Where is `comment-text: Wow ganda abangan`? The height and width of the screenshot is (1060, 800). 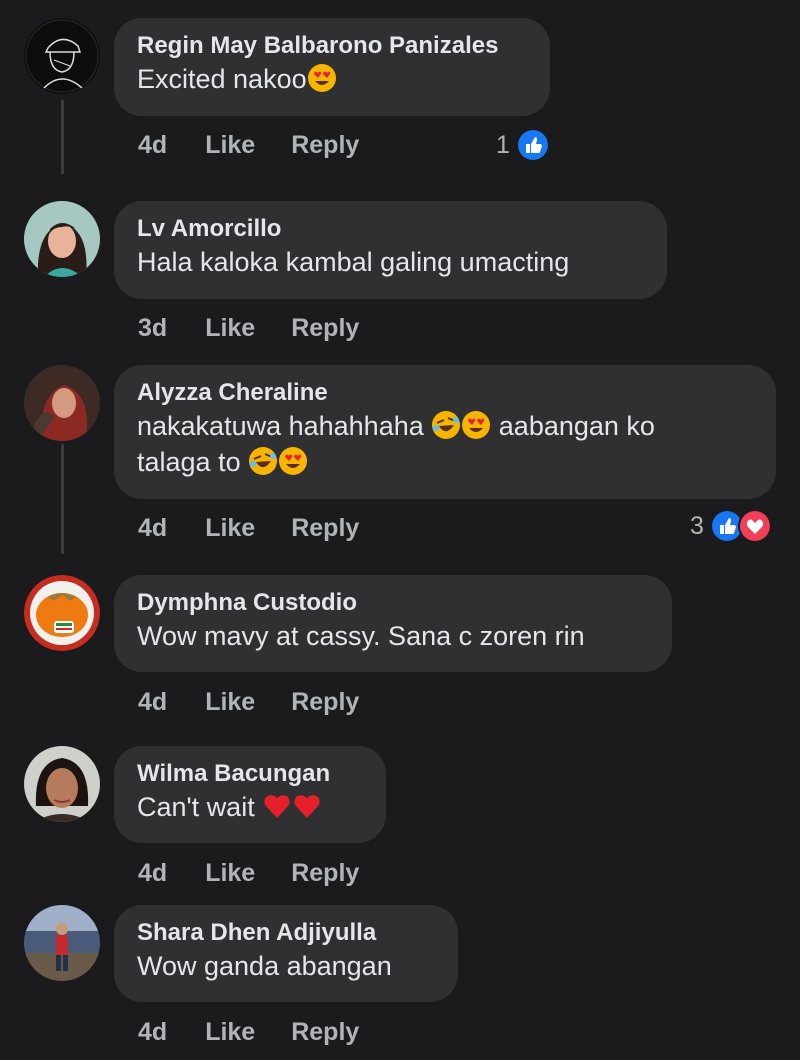 comment-text: Wow ganda abangan is located at coordinates (264, 966).